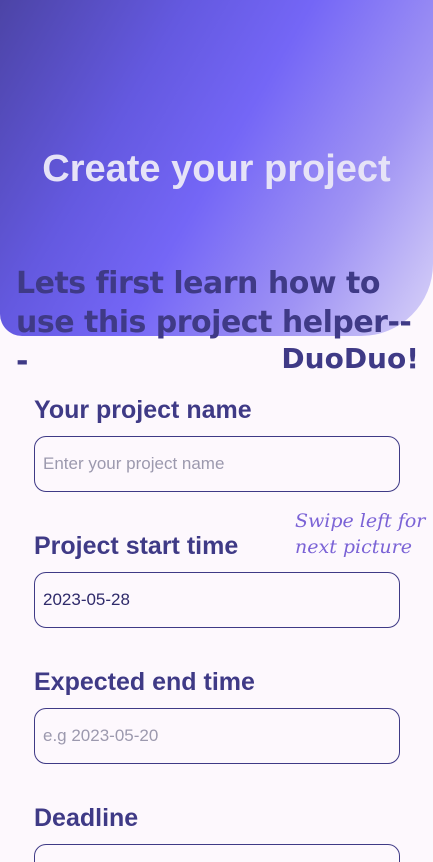  I want to click on page-title: Create your project, so click(216, 169).